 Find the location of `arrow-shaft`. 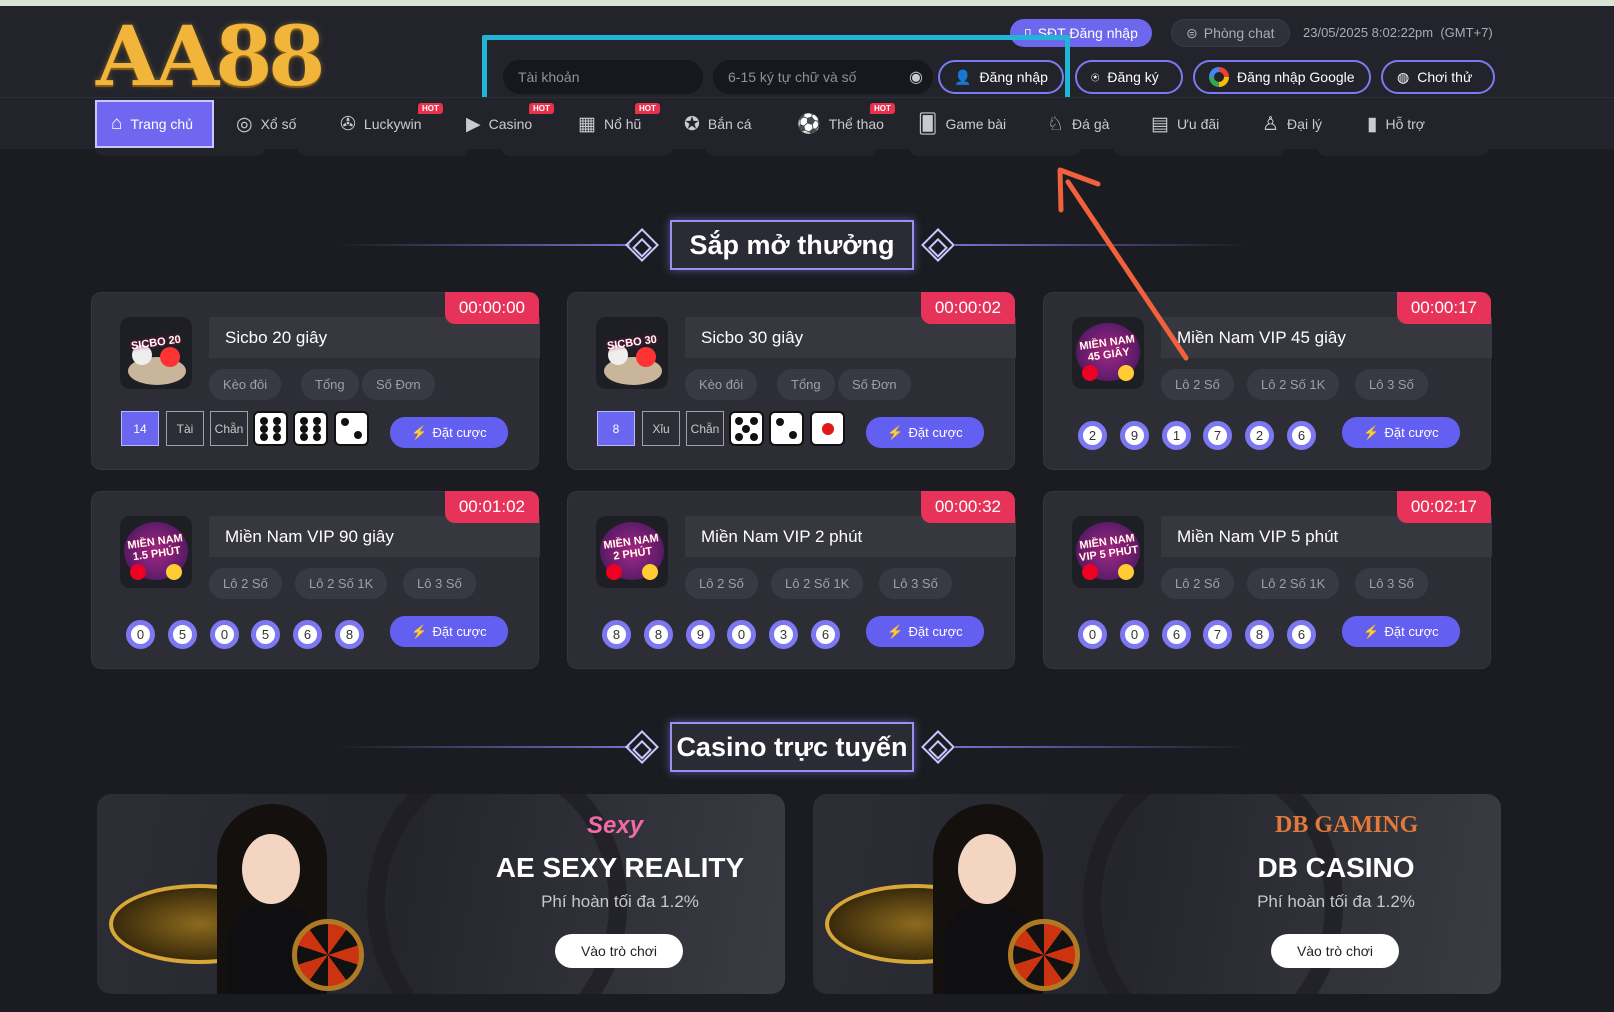

arrow-shaft is located at coordinates (1127, 270).